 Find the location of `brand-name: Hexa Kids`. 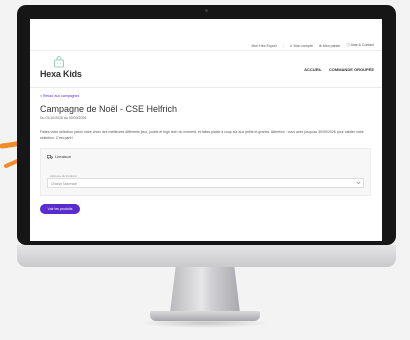

brand-name: Hexa Kids is located at coordinates (61, 74).